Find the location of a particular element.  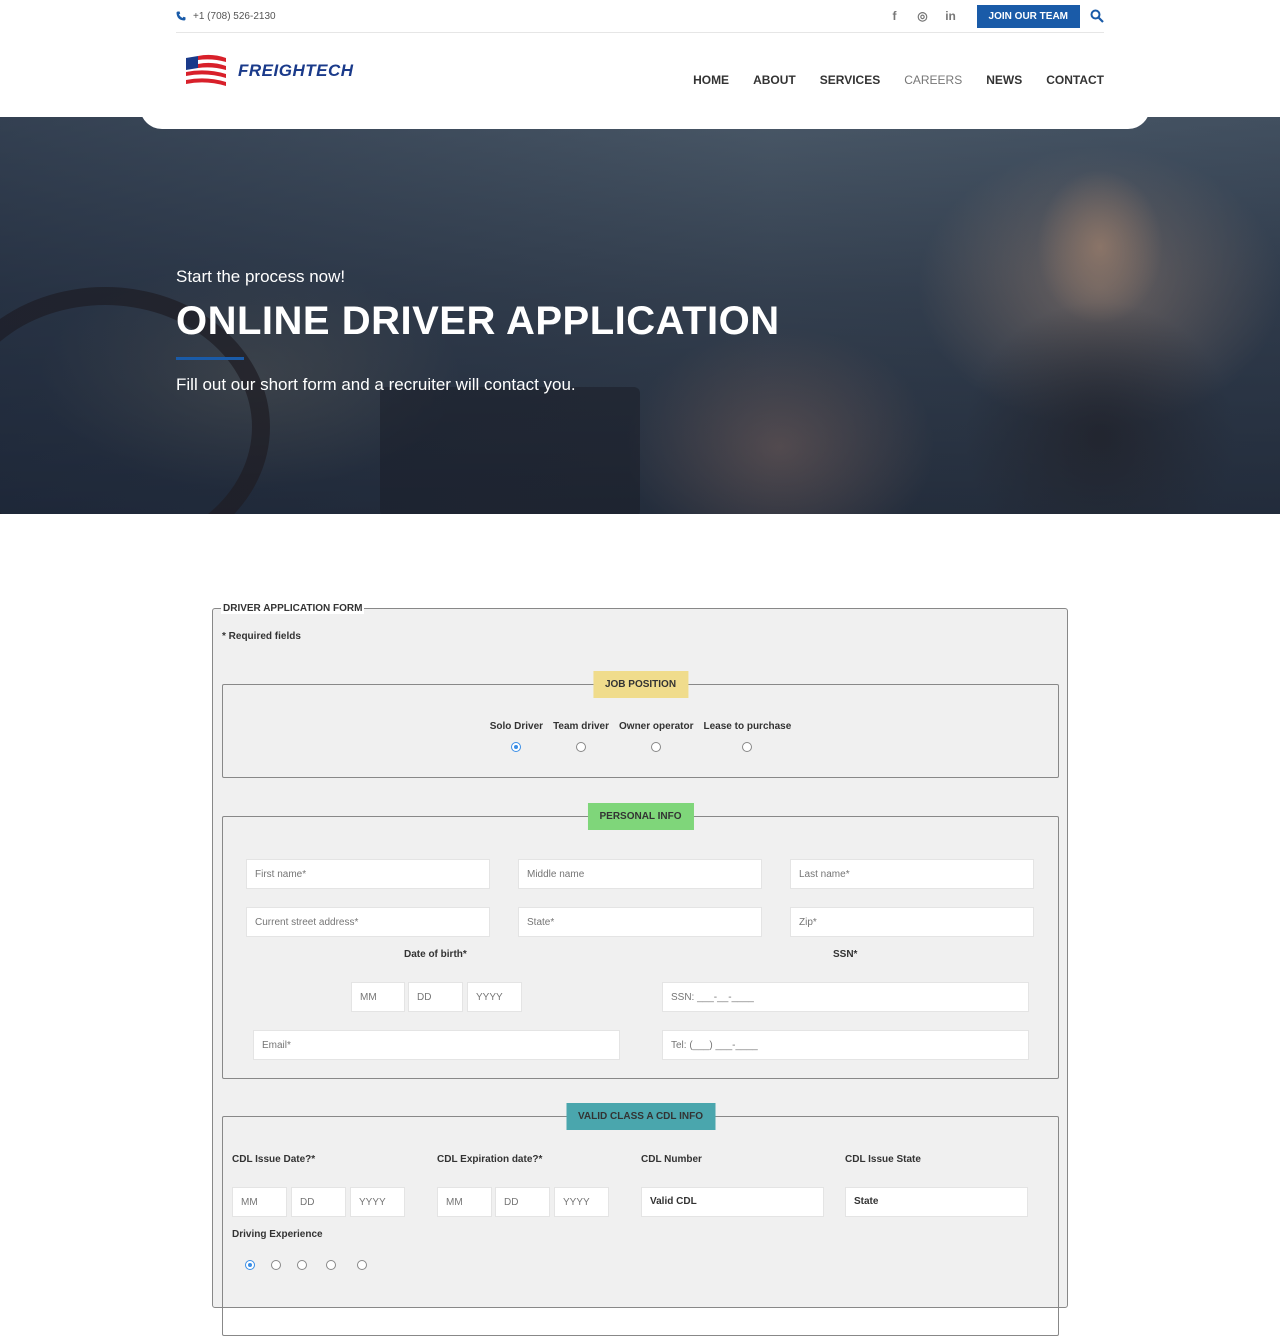

instagram-icon: ◎ is located at coordinates (923, 16).